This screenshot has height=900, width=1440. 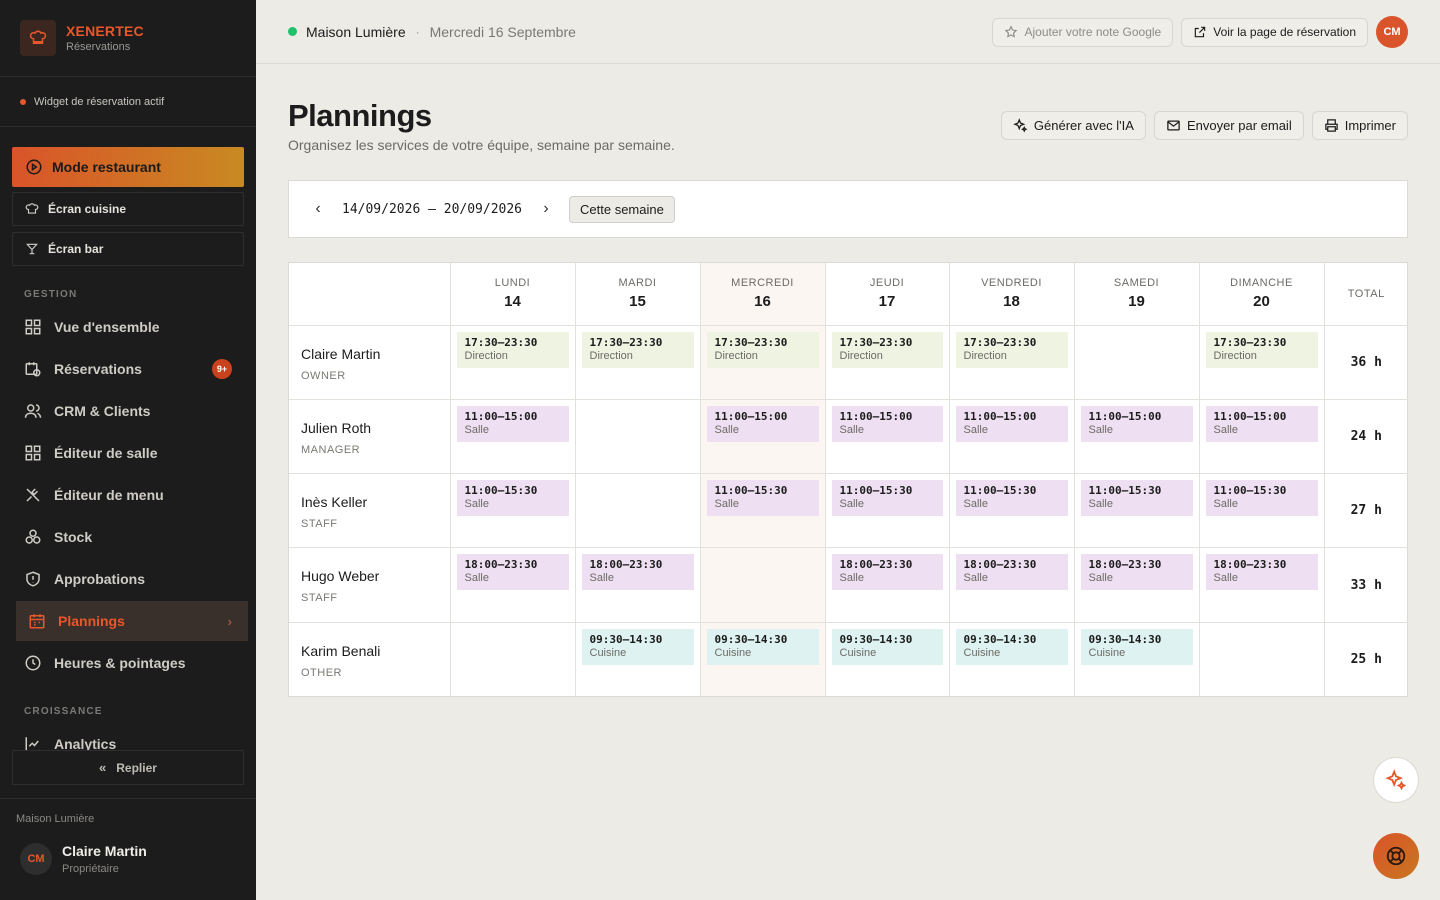 I want to click on sidebar-item-hours: Heures & pointages, so click(x=132, y=663).